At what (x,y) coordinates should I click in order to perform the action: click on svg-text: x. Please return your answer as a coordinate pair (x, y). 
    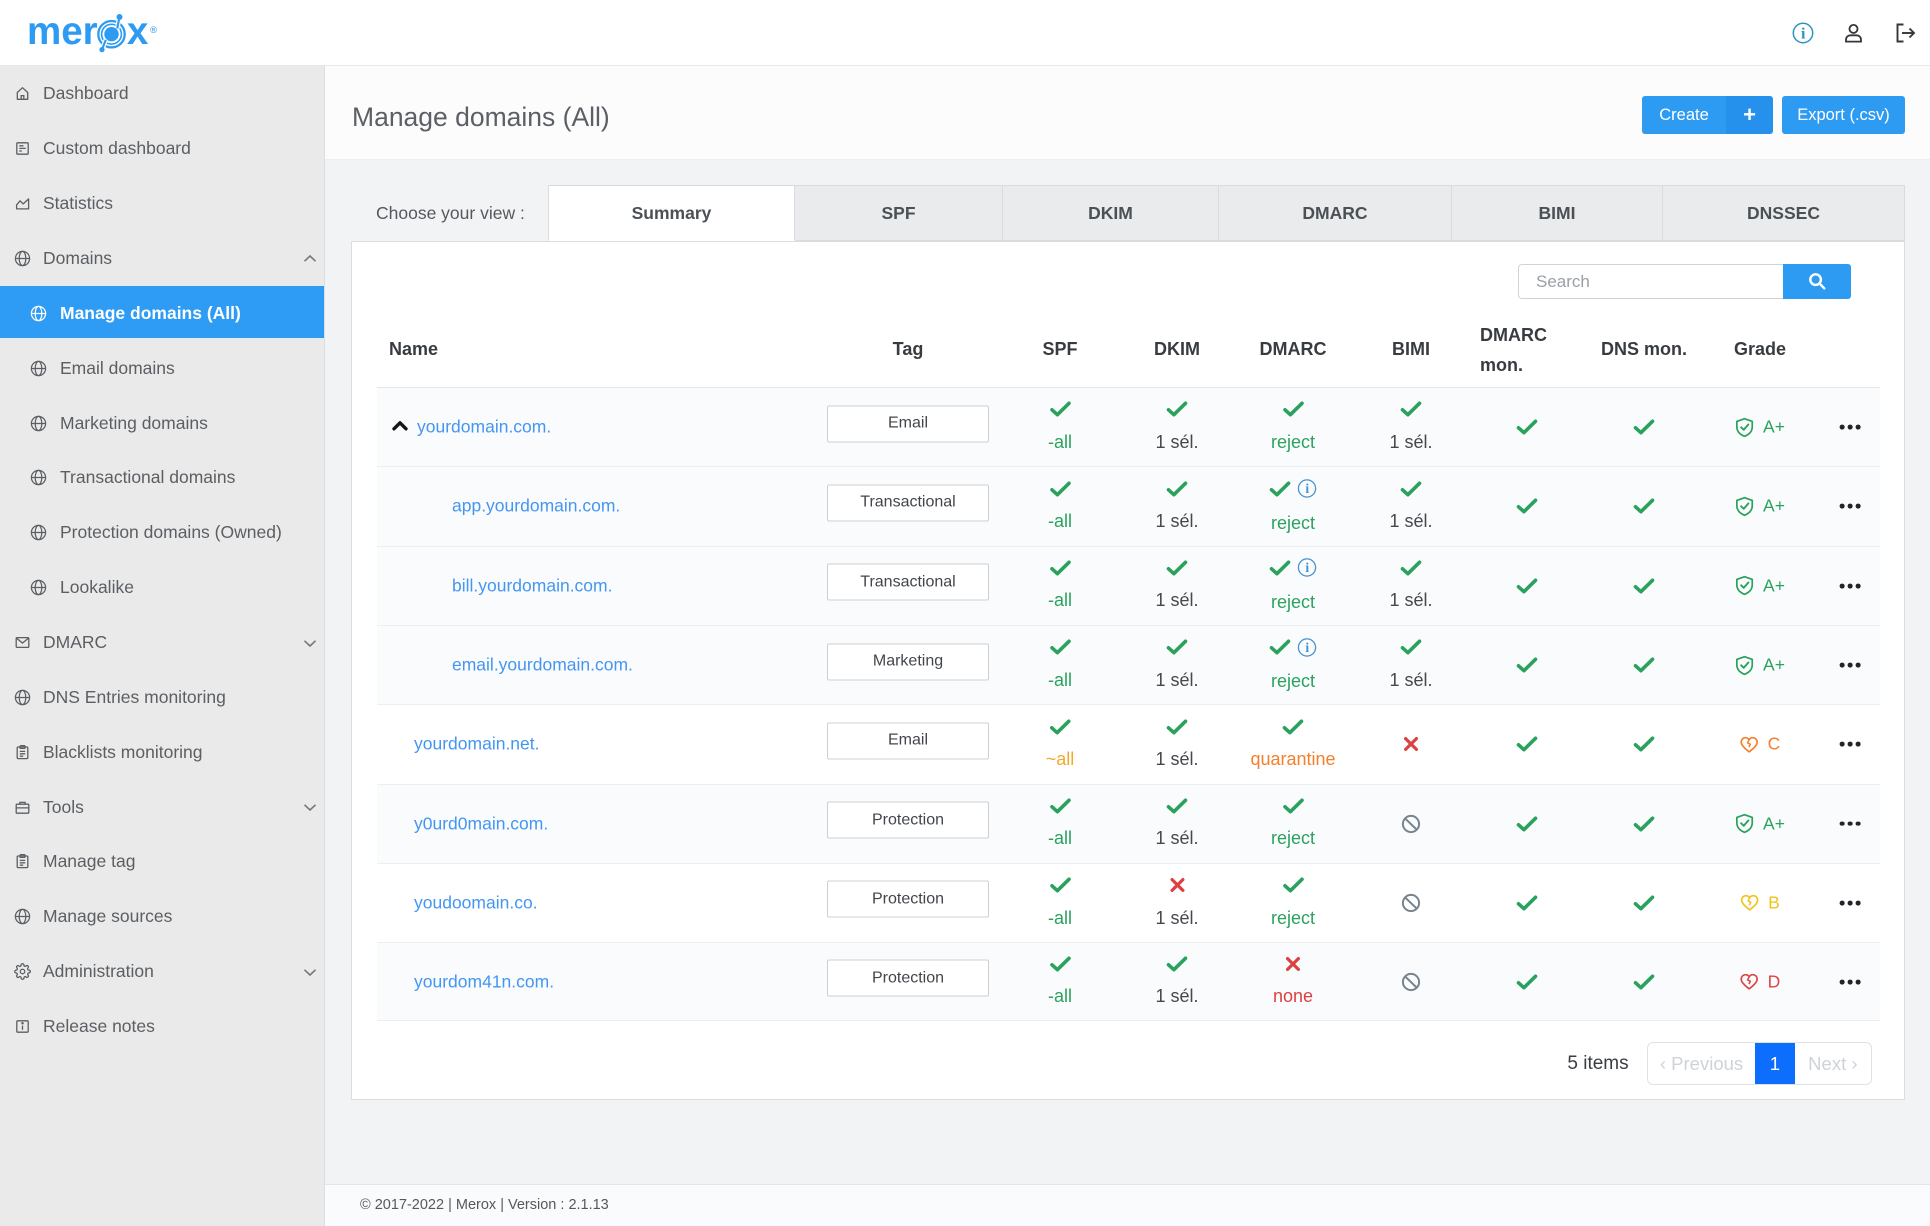
    Looking at the image, I should click on (138, 31).